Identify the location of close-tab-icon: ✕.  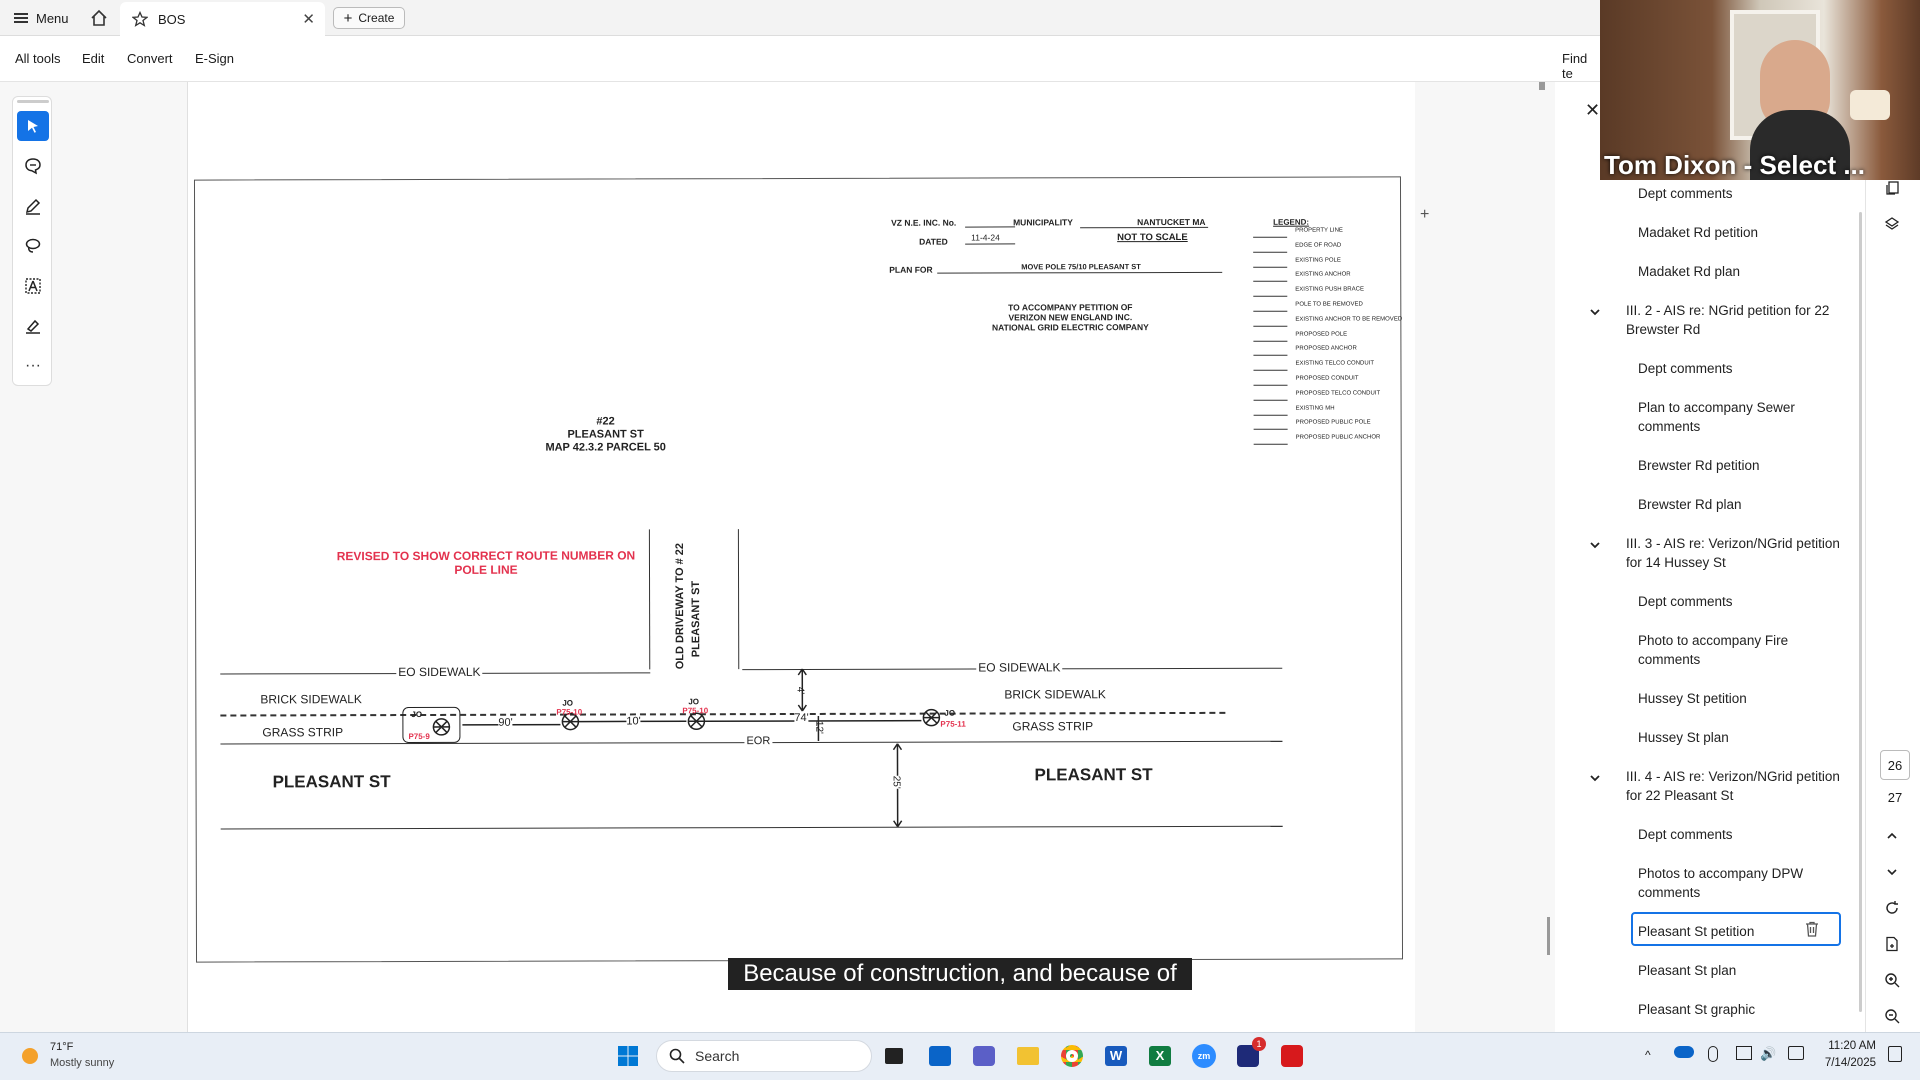
(308, 19).